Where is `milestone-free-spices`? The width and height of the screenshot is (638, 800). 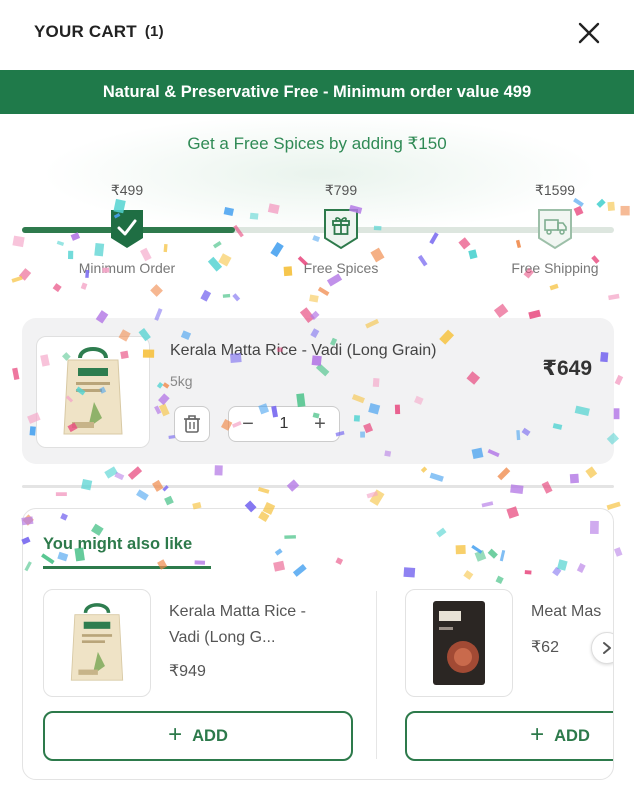 milestone-free-spices is located at coordinates (341, 228).